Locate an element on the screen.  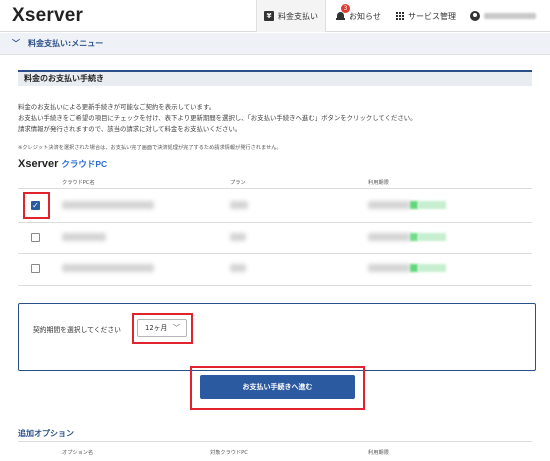
account-name-redacted is located at coordinates (510, 16).